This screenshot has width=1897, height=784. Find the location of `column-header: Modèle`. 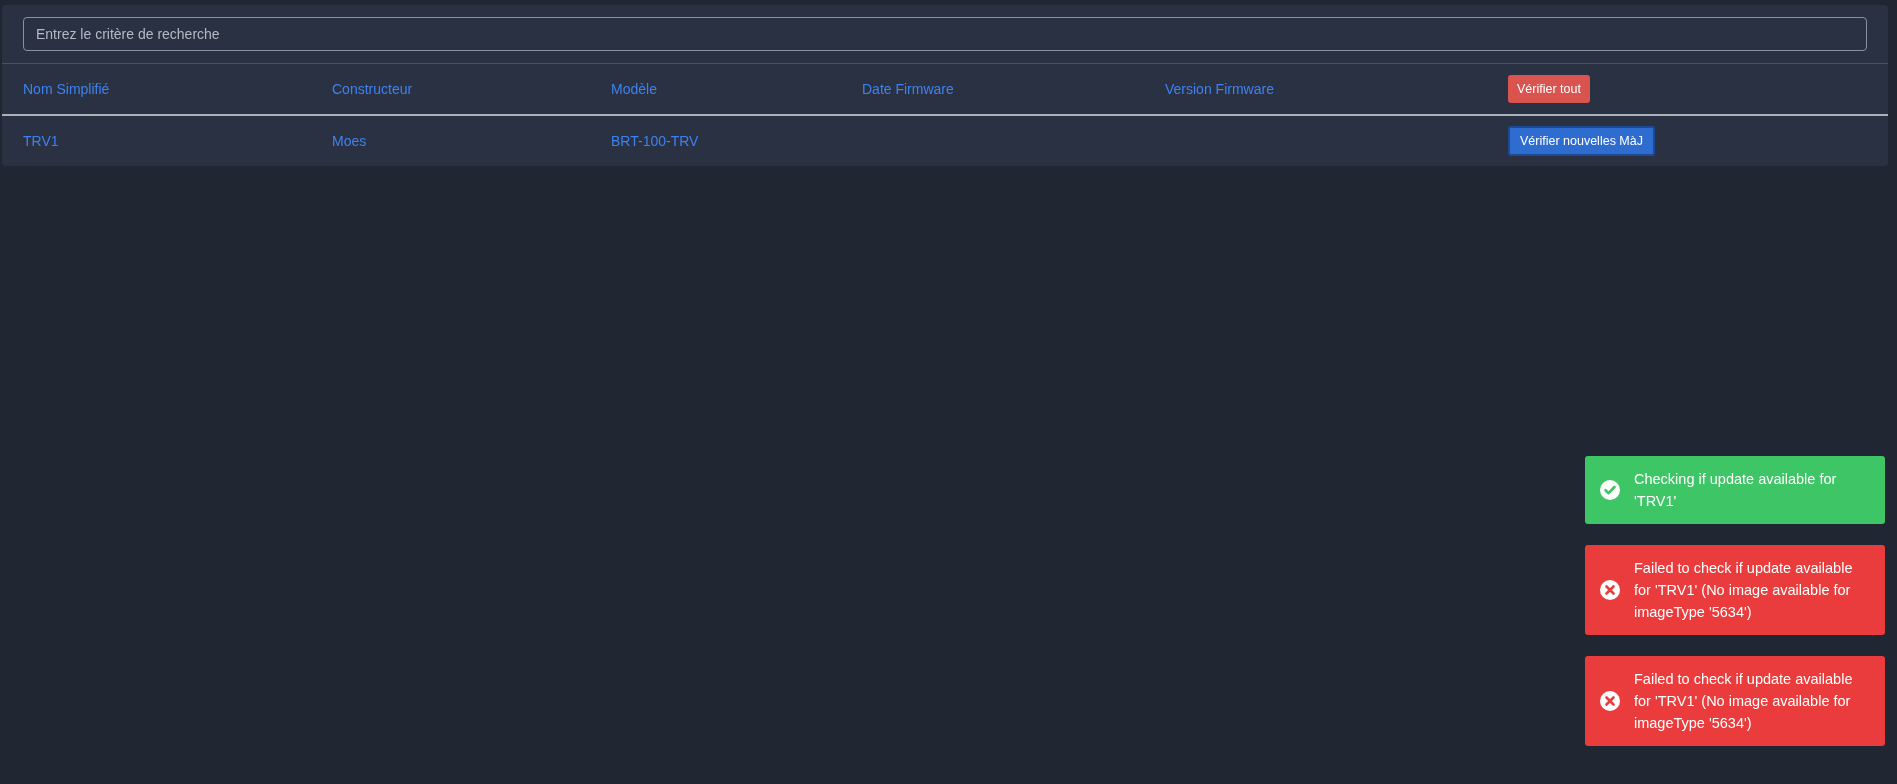

column-header: Modèle is located at coordinates (736, 89).